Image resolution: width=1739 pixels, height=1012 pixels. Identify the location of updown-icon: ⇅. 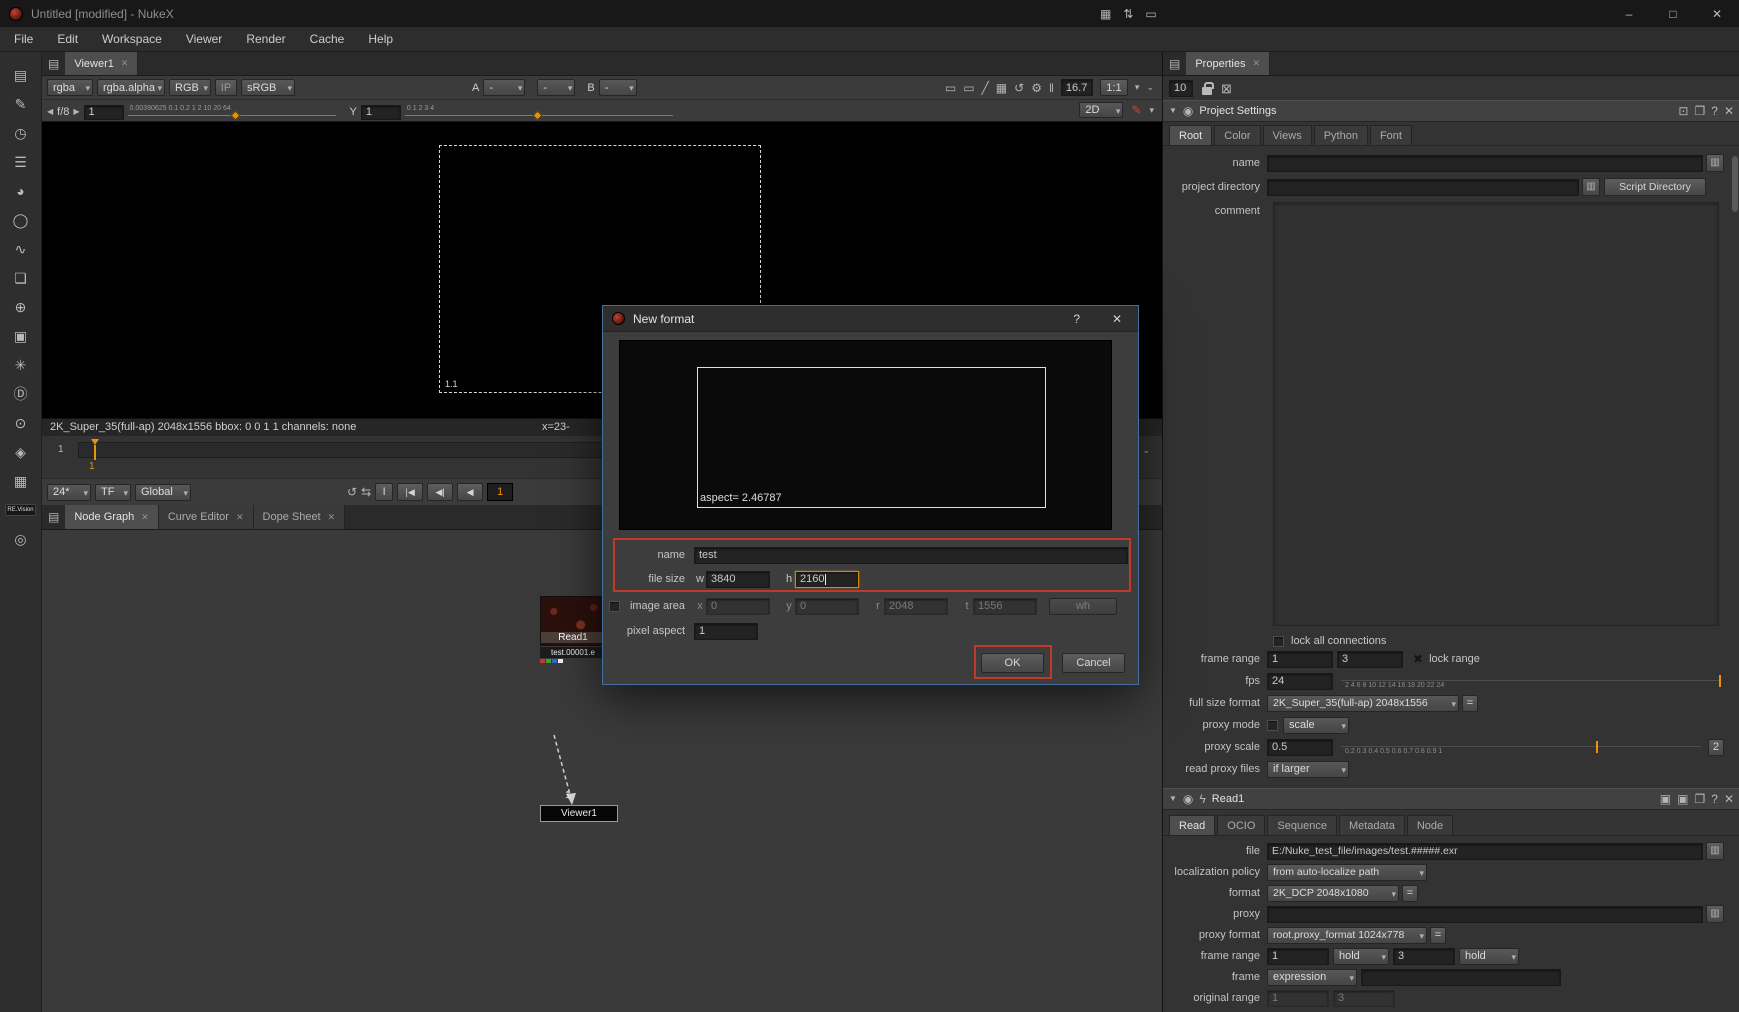
(1128, 14).